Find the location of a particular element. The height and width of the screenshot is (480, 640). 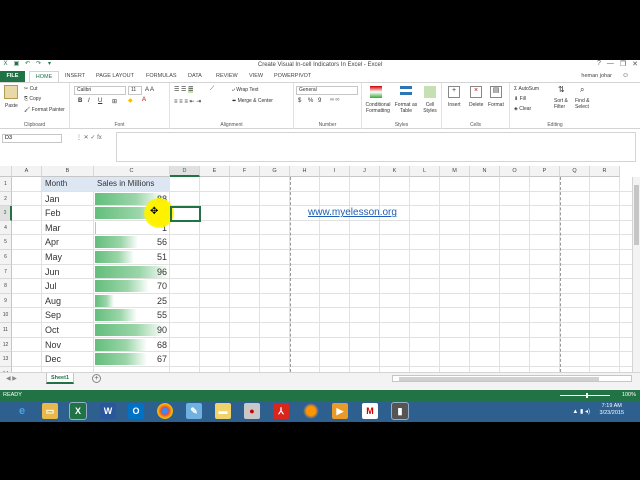

sales-cell: 70 is located at coordinates (130, 286).